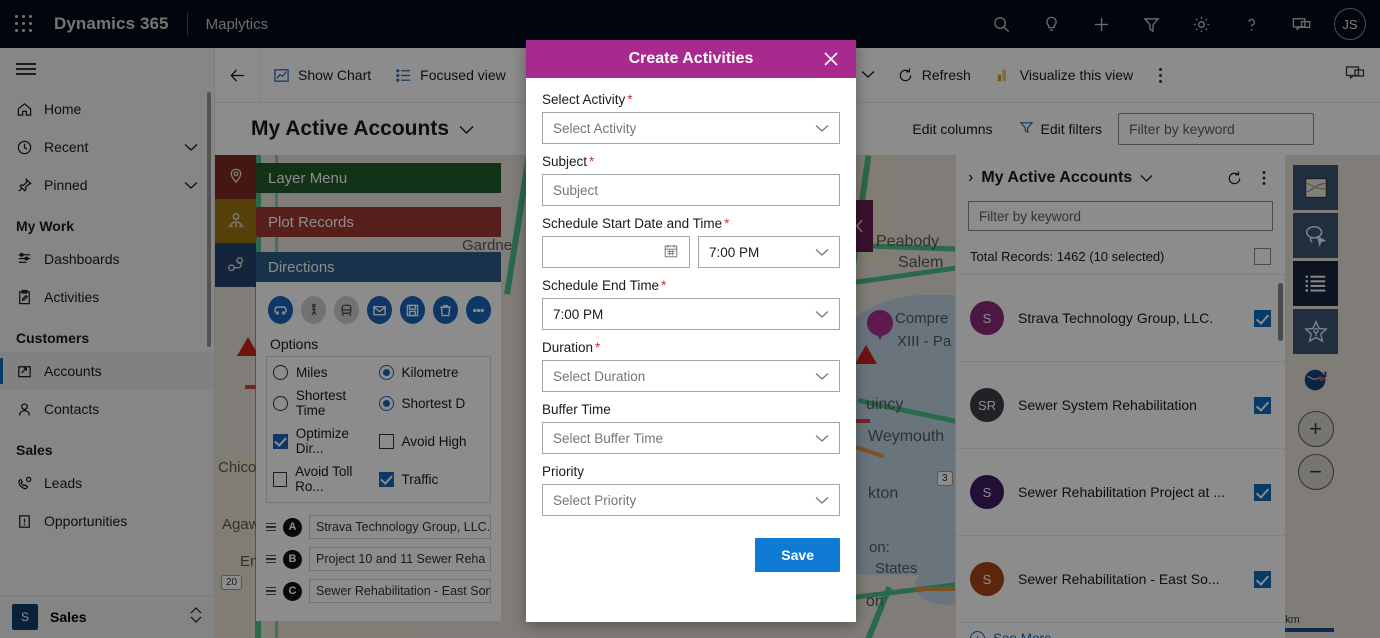 The image size is (1380, 638). What do you see at coordinates (831, 59) in the screenshot?
I see `close-icon` at bounding box center [831, 59].